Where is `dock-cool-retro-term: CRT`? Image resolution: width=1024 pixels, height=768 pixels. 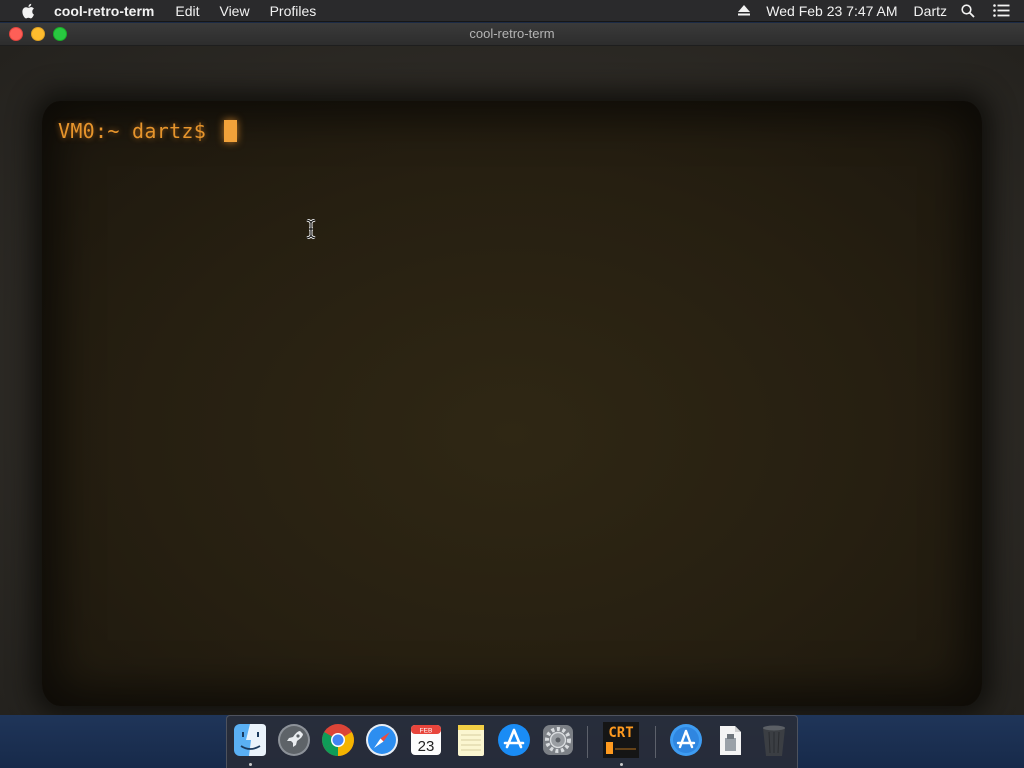 dock-cool-retro-term: CRT is located at coordinates (621, 740).